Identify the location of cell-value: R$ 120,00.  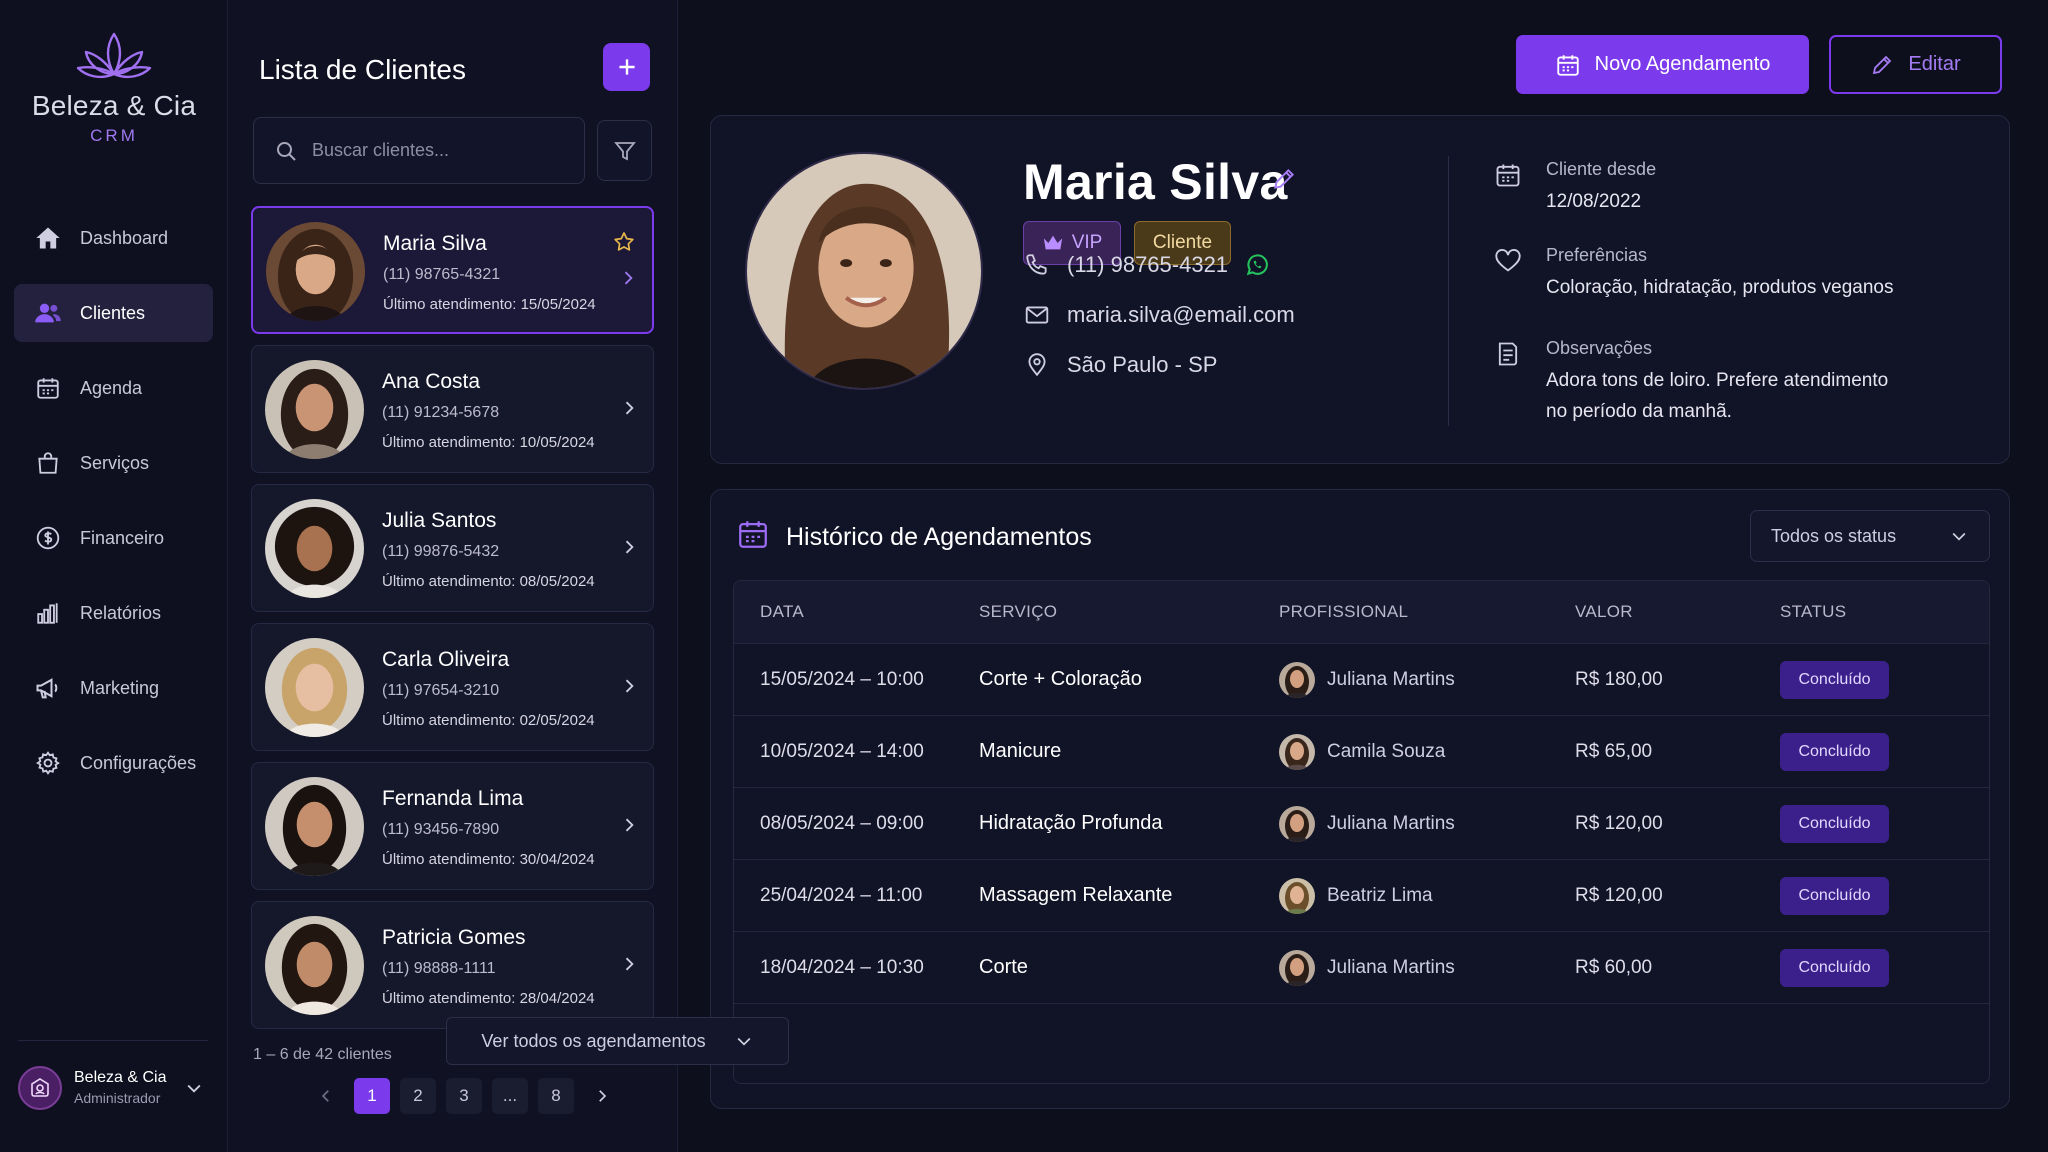
(1619, 823).